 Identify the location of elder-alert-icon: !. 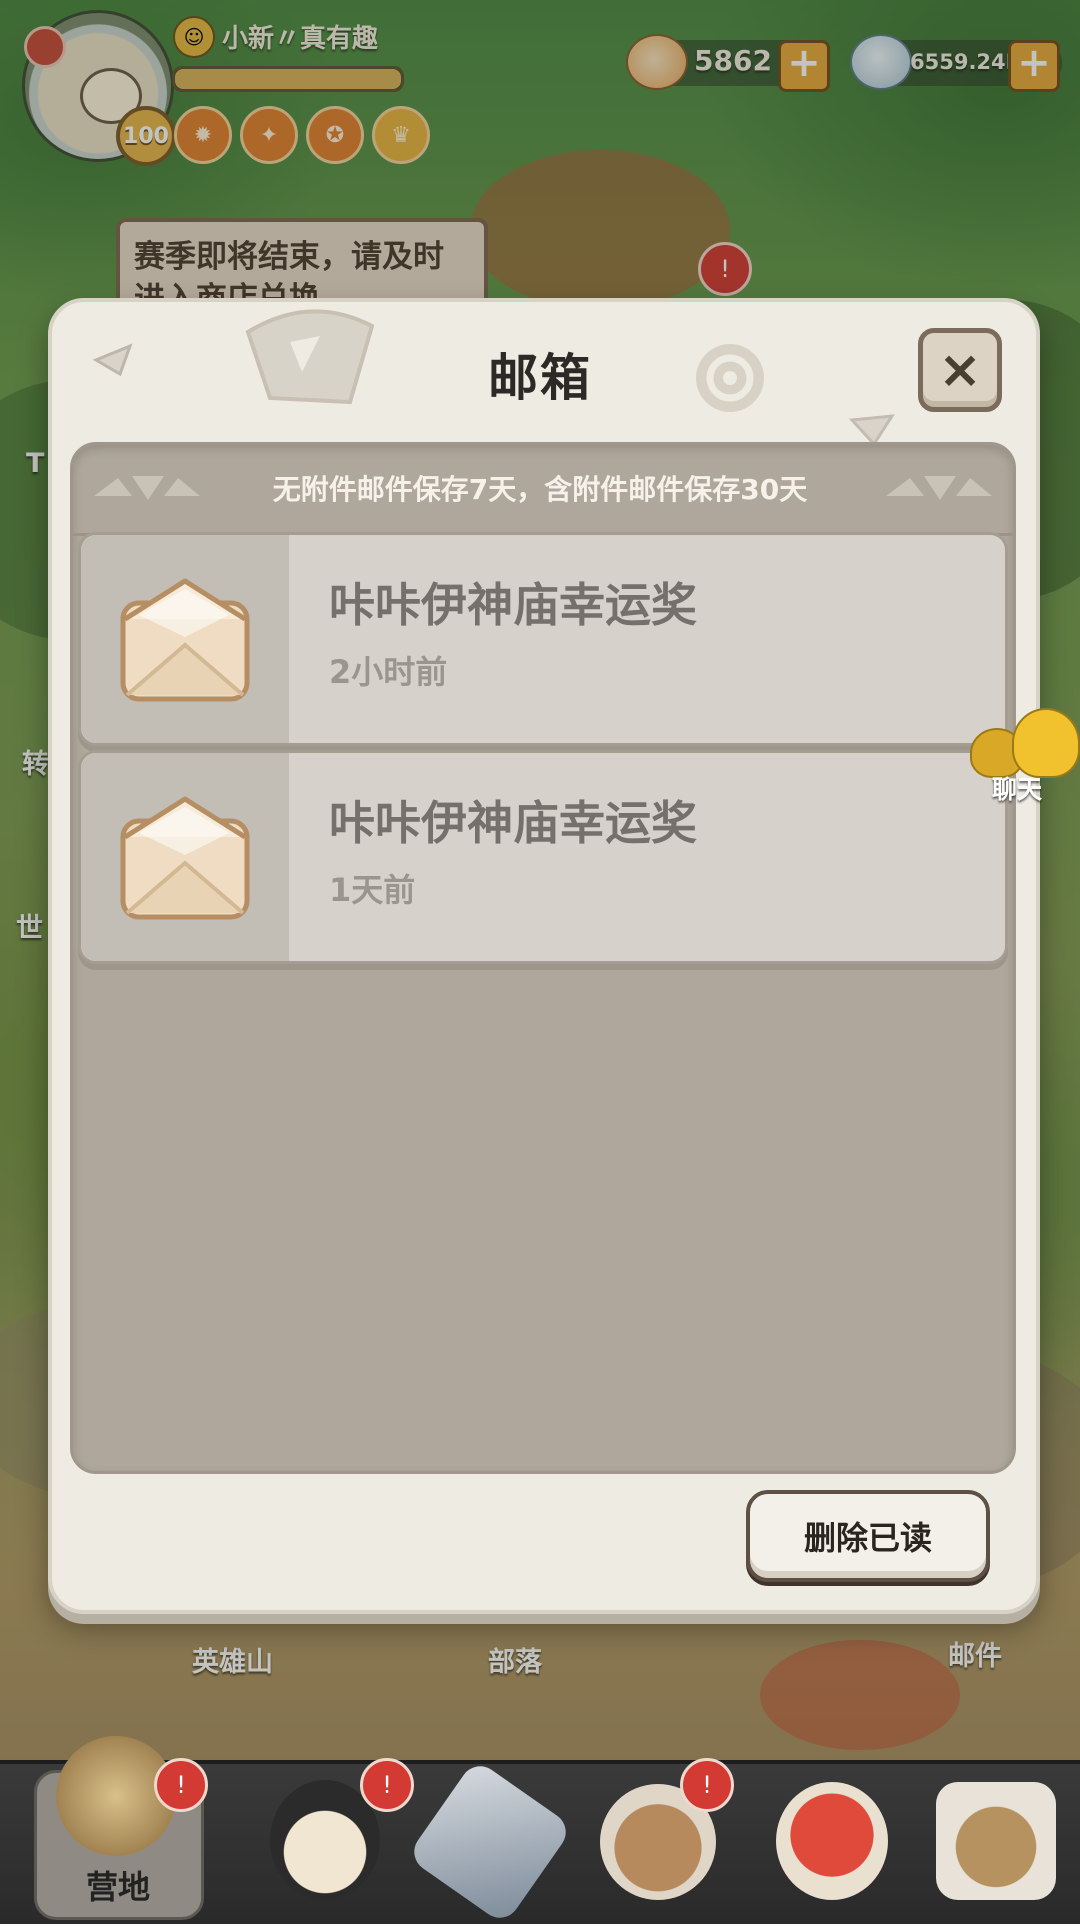
(707, 1785).